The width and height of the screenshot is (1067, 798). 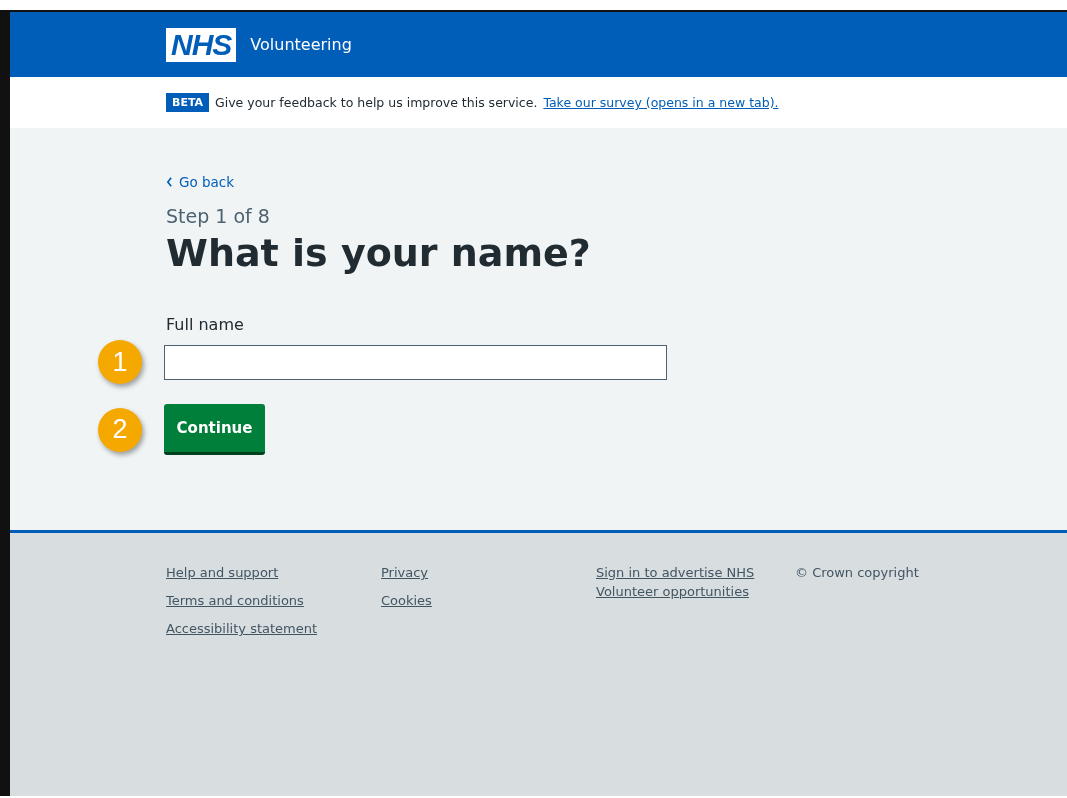 I want to click on back-link: Go back, so click(x=200, y=182).